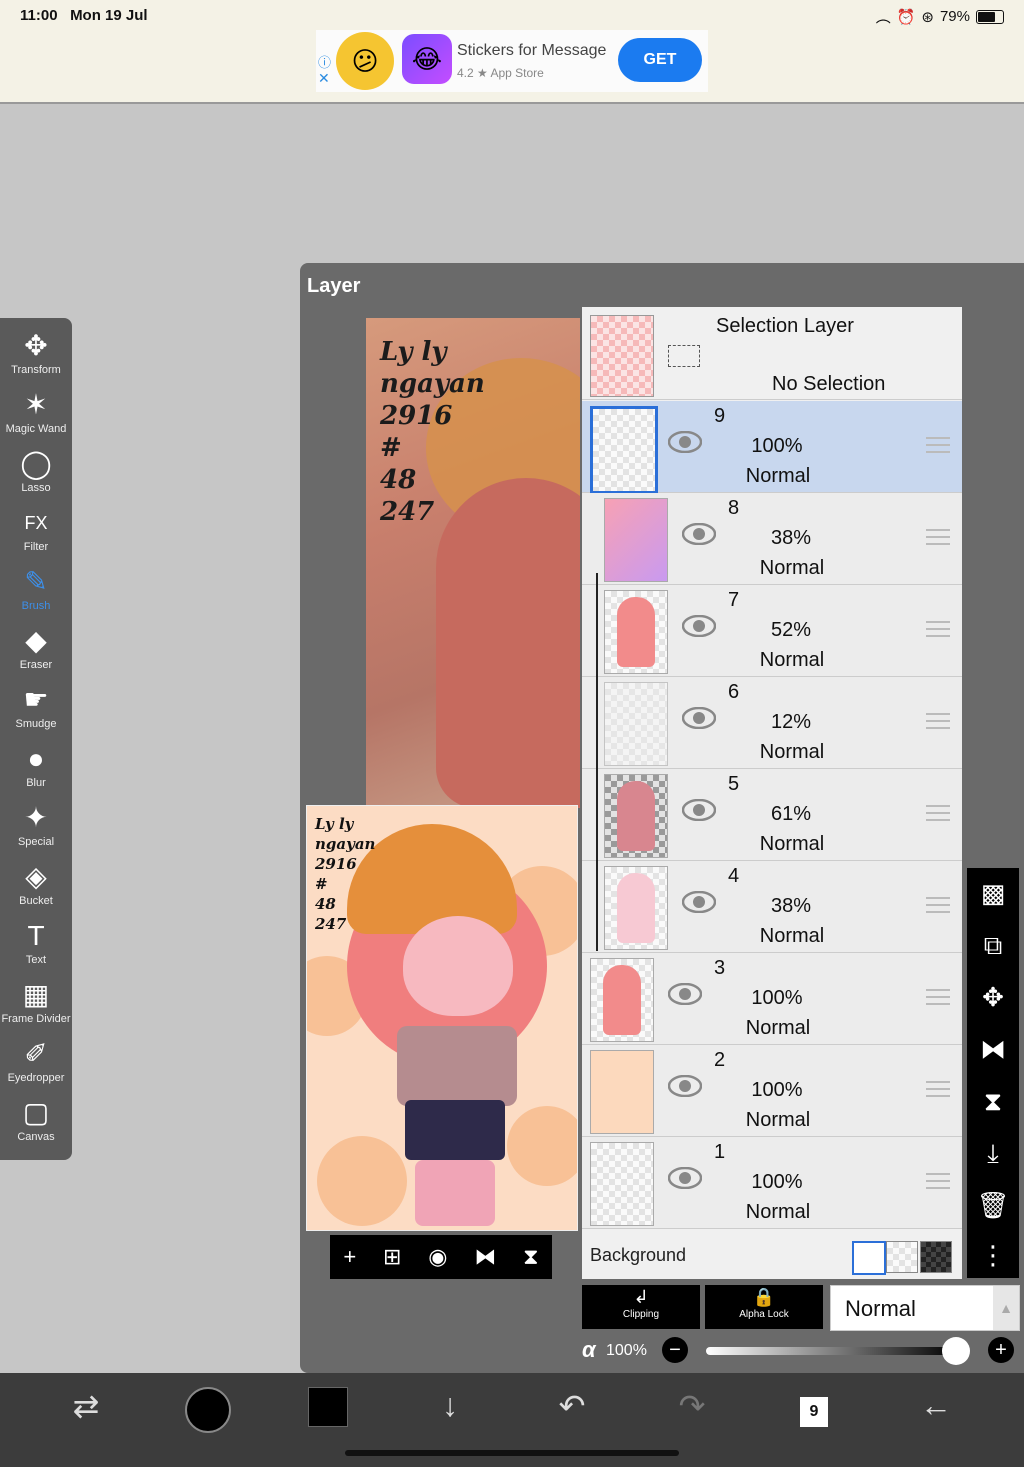 Image resolution: width=1024 pixels, height=1467 pixels. Describe the element at coordinates (936, 1405) in the screenshot. I see `back-arrow-icon: ←` at that location.